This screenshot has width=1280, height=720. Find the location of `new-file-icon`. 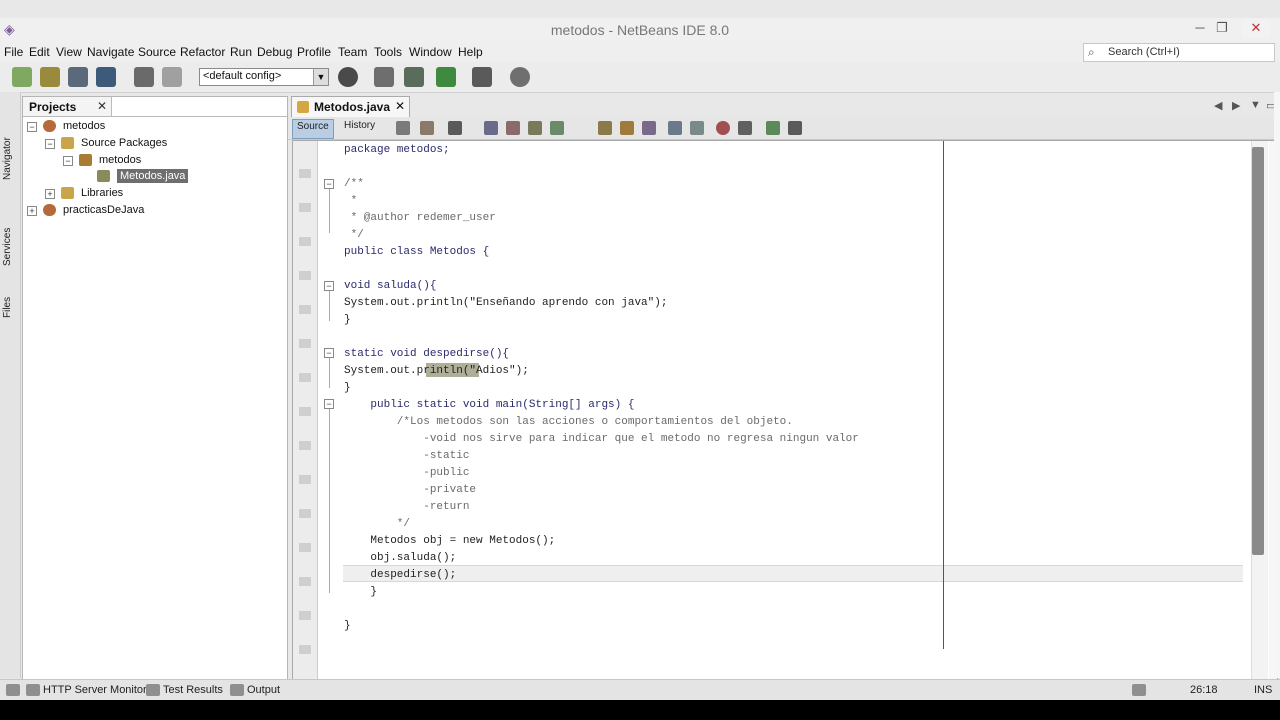

new-file-icon is located at coordinates (22, 77).